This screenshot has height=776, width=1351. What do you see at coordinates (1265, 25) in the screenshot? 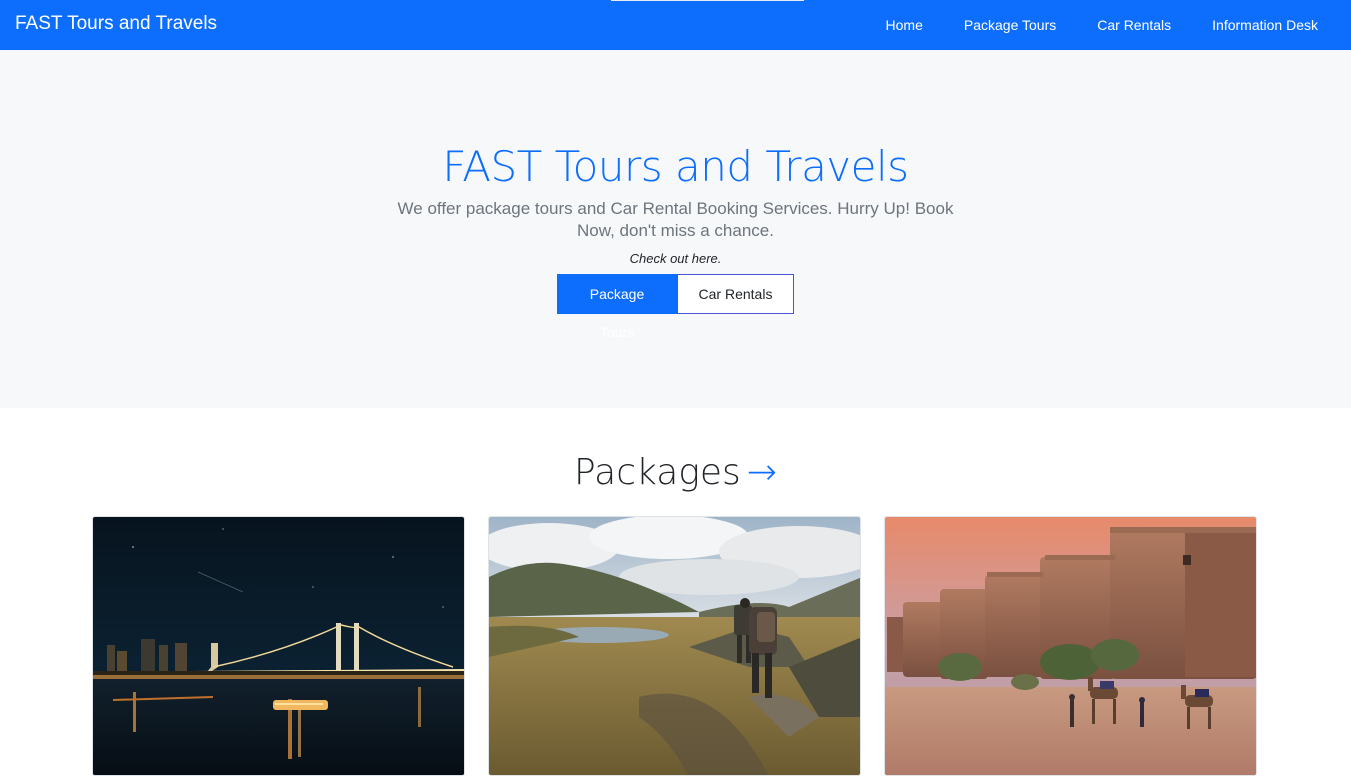
I see `nav-information-desk: Information Desk` at bounding box center [1265, 25].